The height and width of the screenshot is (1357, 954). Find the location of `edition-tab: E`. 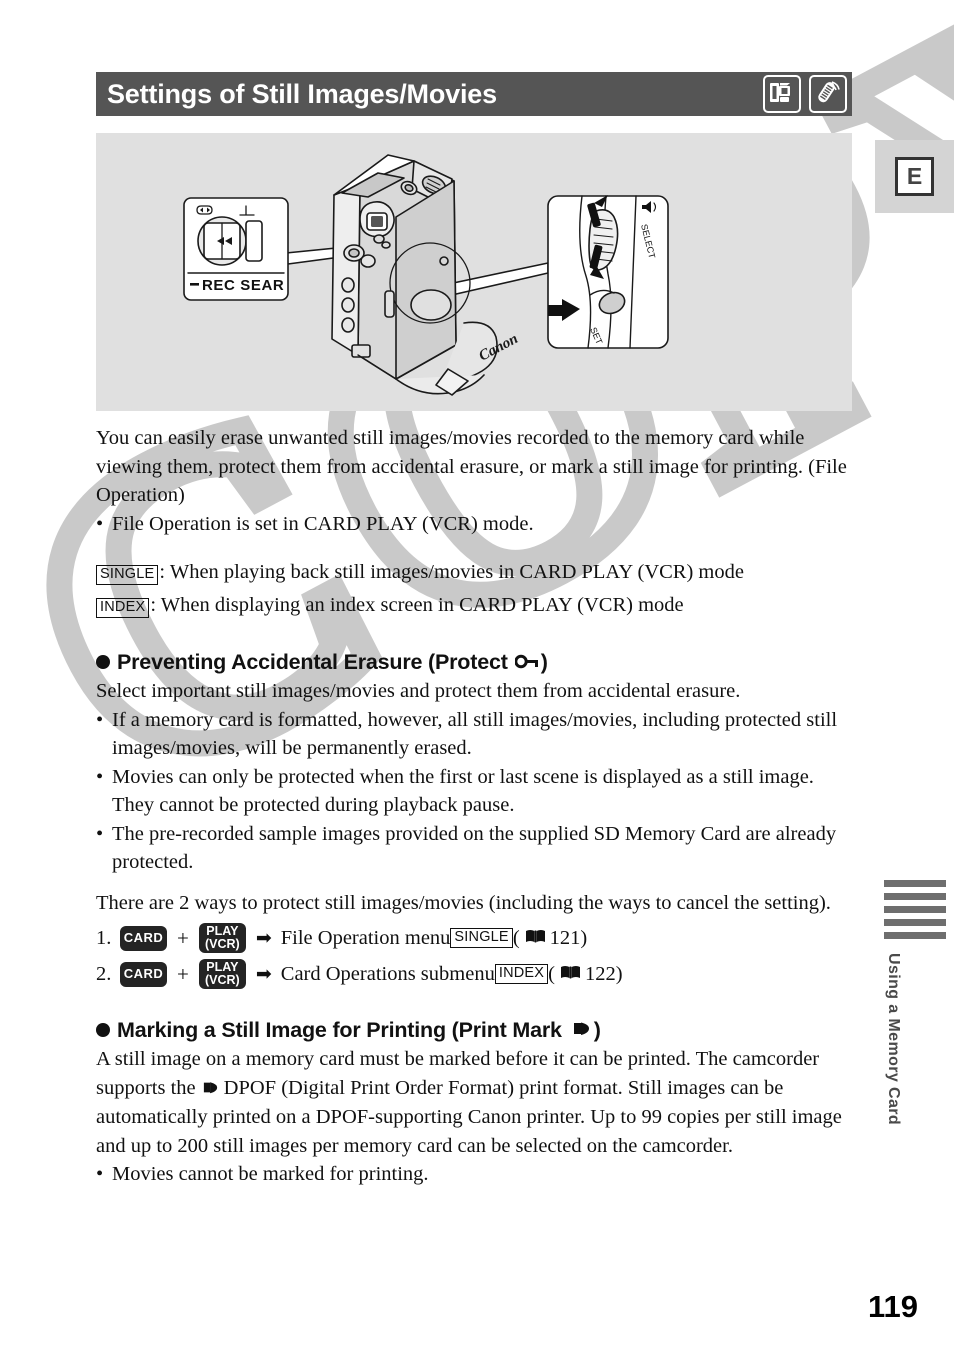

edition-tab: E is located at coordinates (914, 176).